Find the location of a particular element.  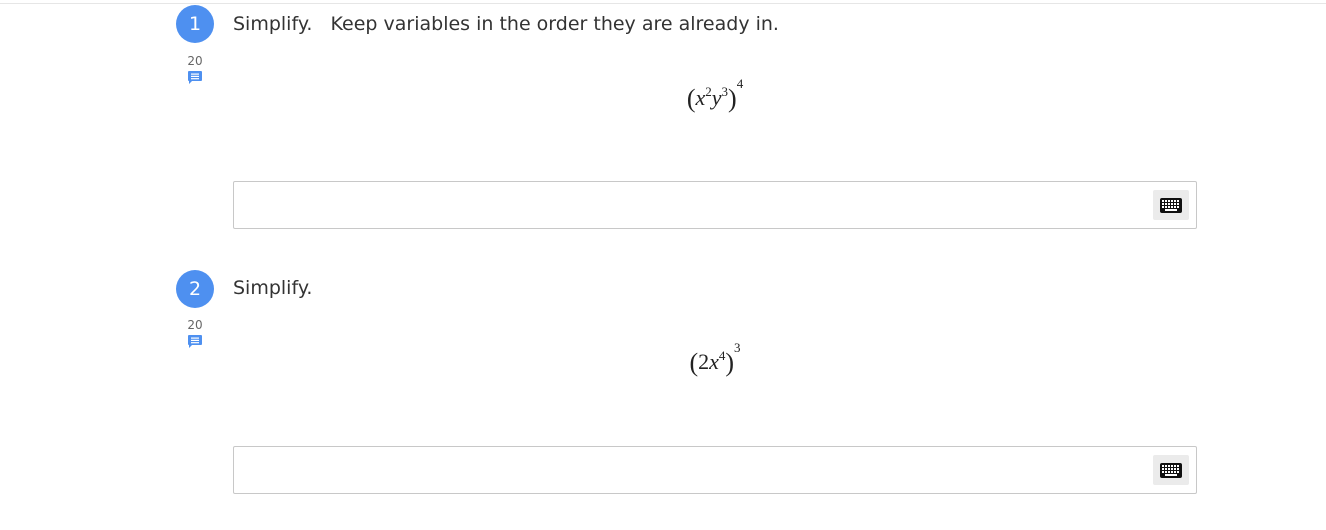

math-outer-exponent: 3 is located at coordinates (737, 347).